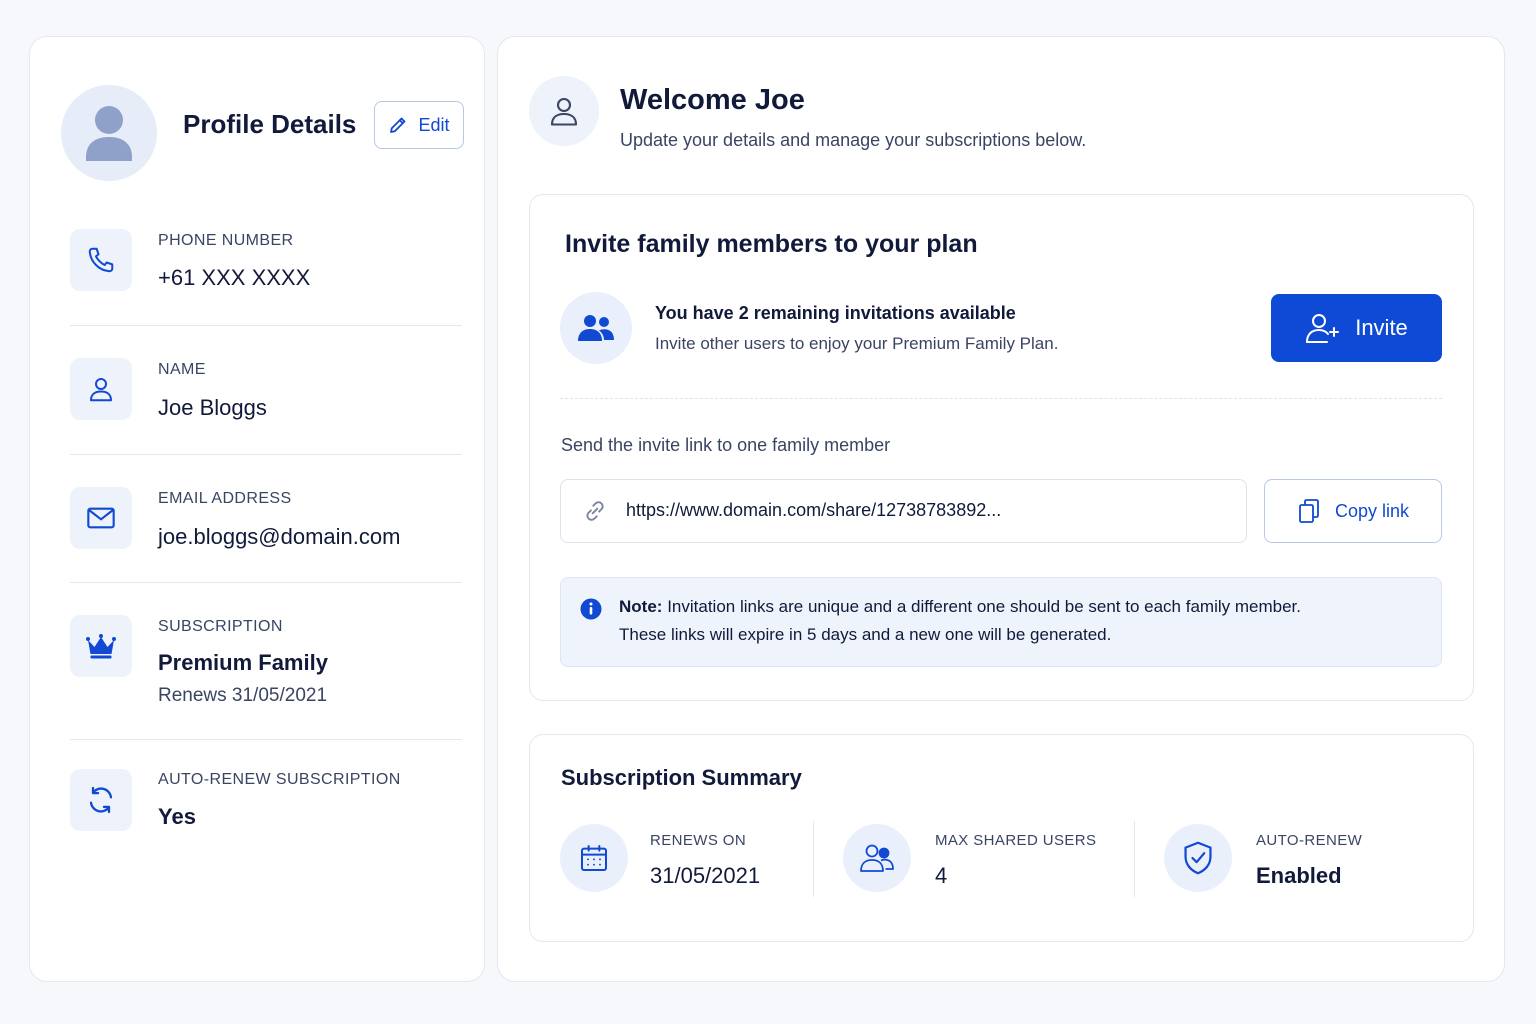  What do you see at coordinates (177, 816) in the screenshot?
I see `auto-renew-value: Yes` at bounding box center [177, 816].